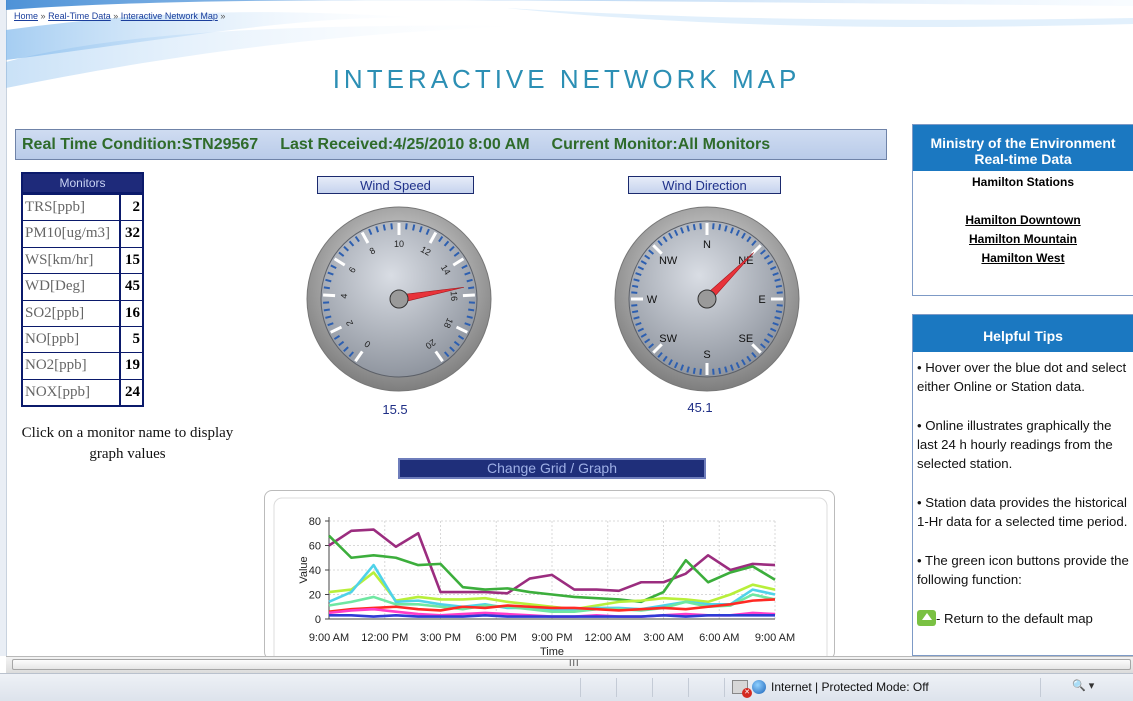 Image resolution: width=1133 pixels, height=701 pixels. What do you see at coordinates (304, 569) in the screenshot?
I see `y-axis-label: Value` at bounding box center [304, 569].